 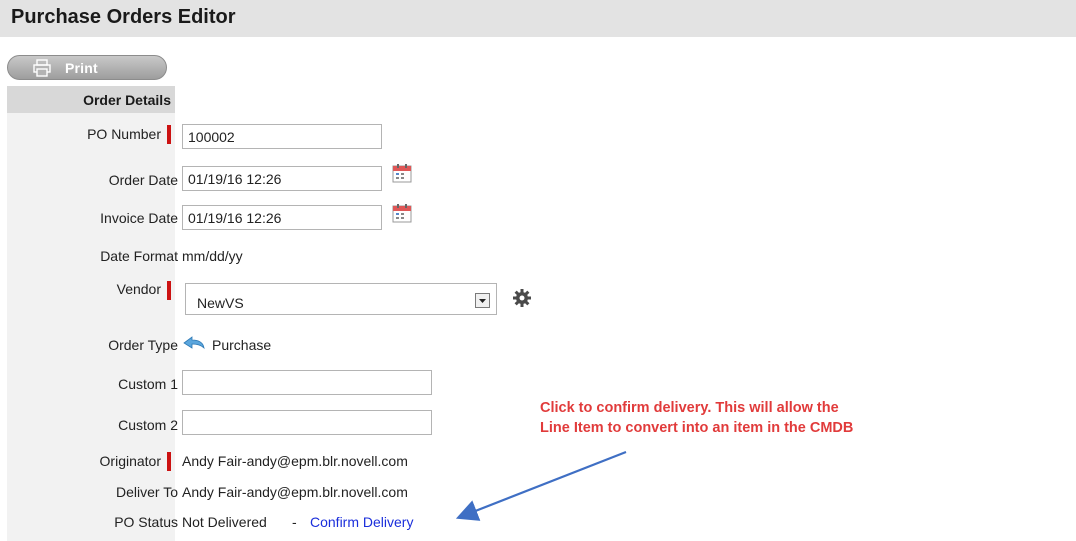 I want to click on custom1-label: Custom 1, so click(x=148, y=384).